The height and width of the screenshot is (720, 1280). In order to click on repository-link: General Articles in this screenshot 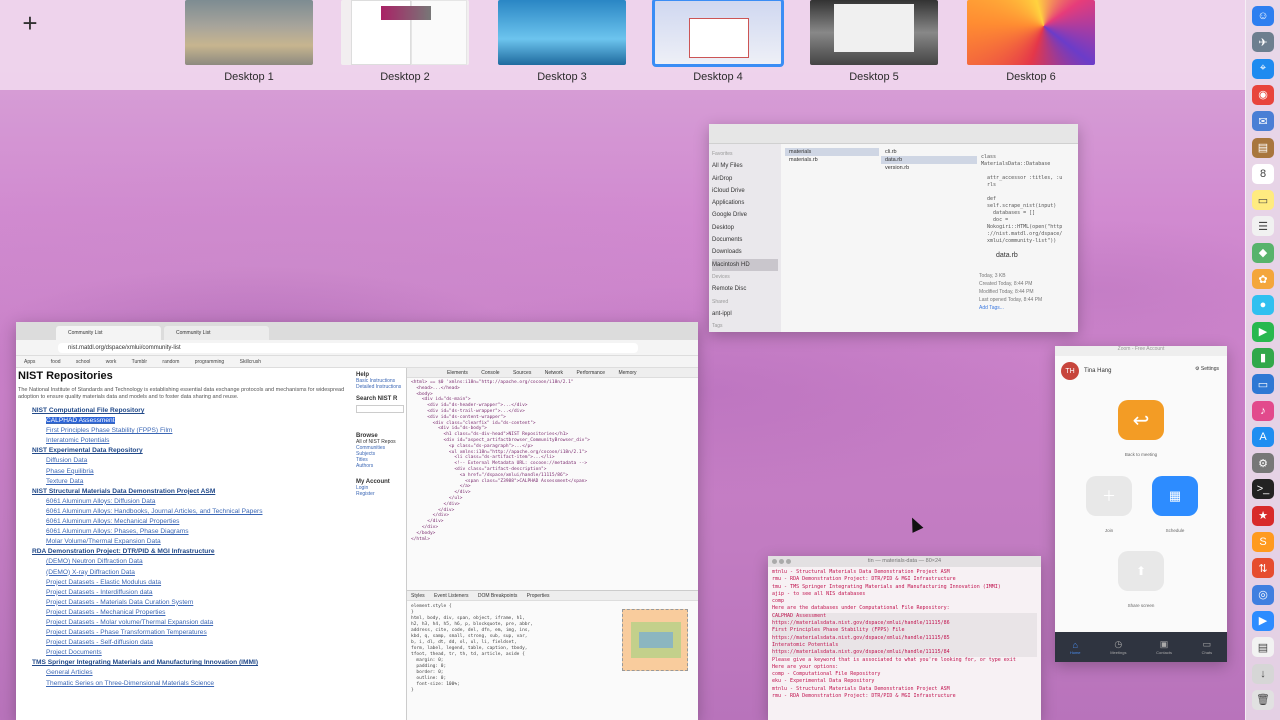, I will do `click(212, 673)`.